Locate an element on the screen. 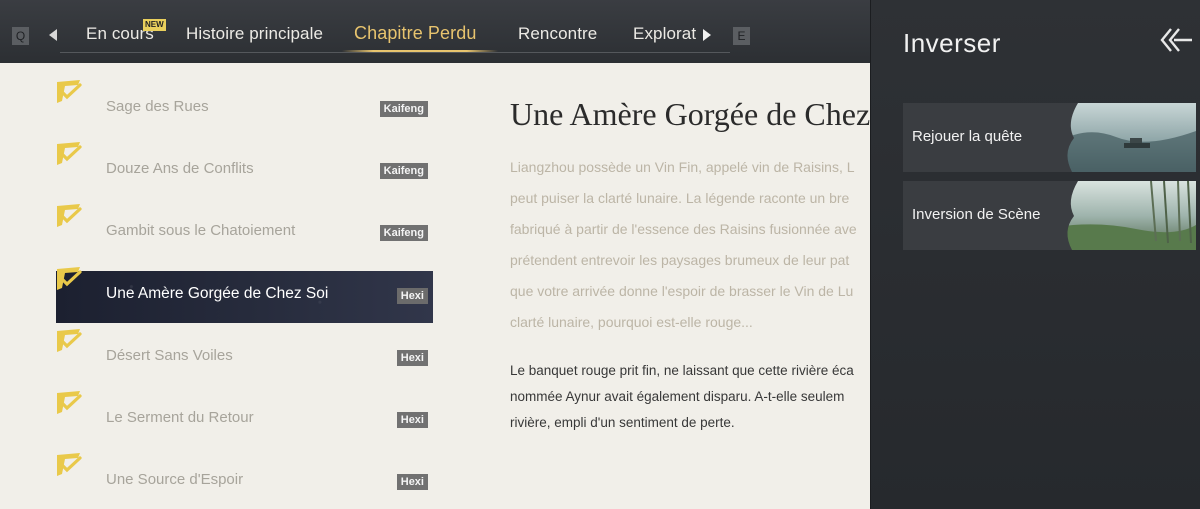  replay-quest-label: Rejouer la quête is located at coordinates (967, 136).